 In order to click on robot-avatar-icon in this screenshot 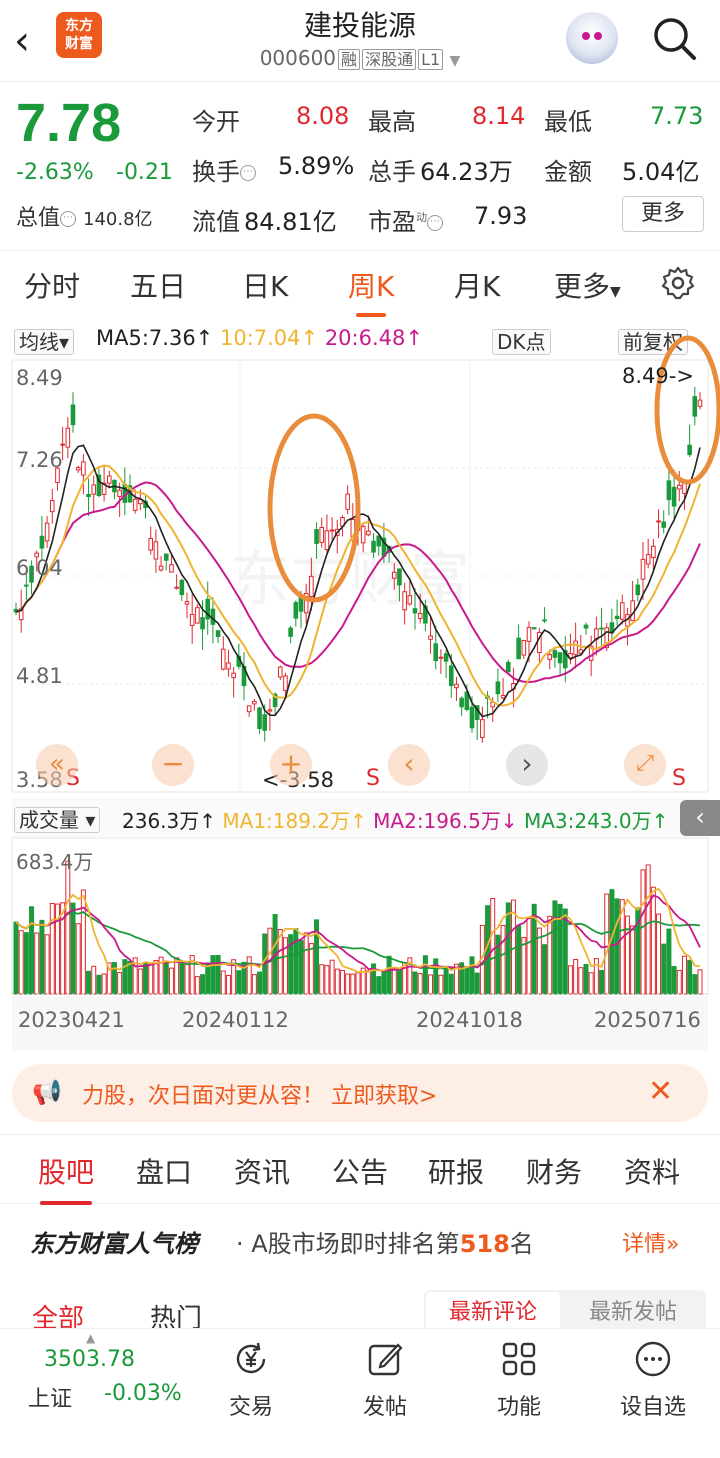, I will do `click(592, 38)`.